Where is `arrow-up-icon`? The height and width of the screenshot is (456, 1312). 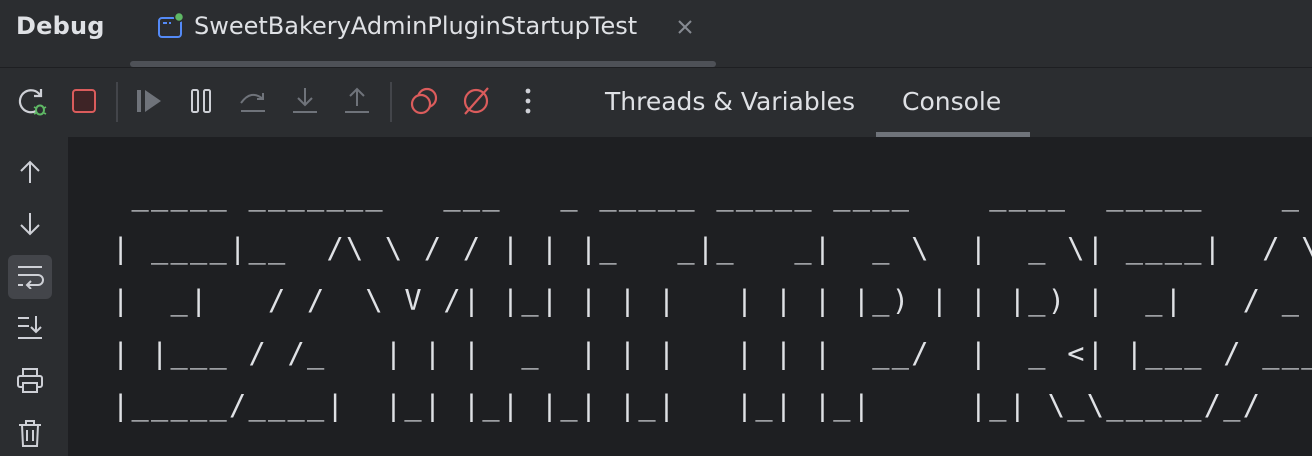 arrow-up-icon is located at coordinates (30, 174).